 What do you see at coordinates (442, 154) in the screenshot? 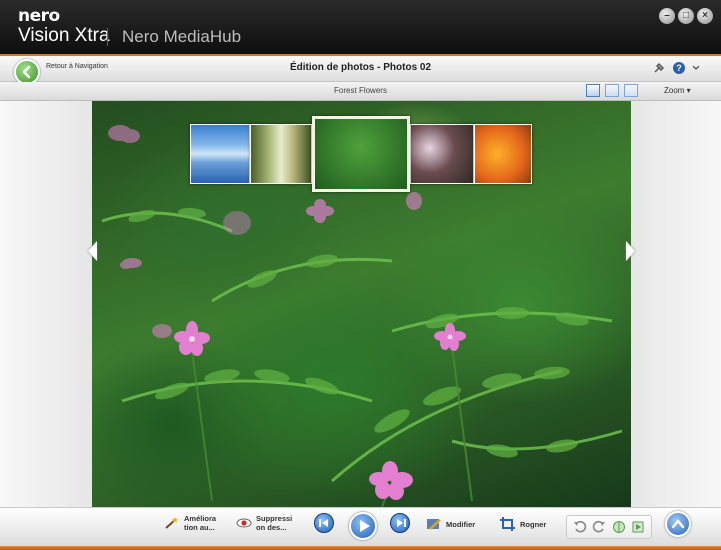
I see `thumbnail-white-flowers` at bounding box center [442, 154].